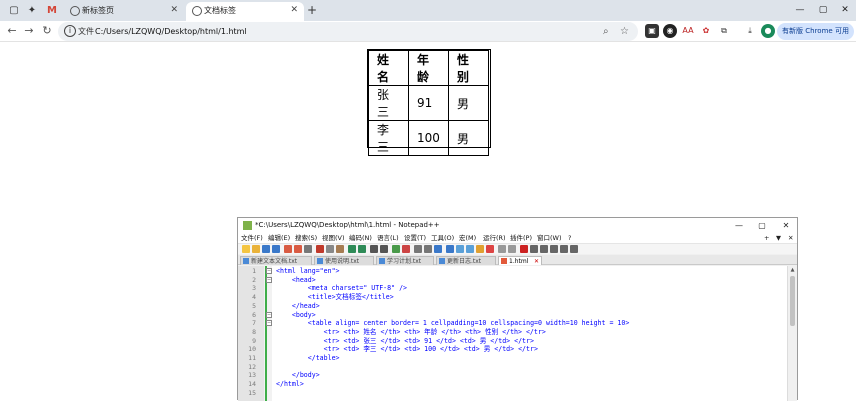 This screenshot has height=401, width=856. I want to click on npp-add-icon: +, so click(766, 238).